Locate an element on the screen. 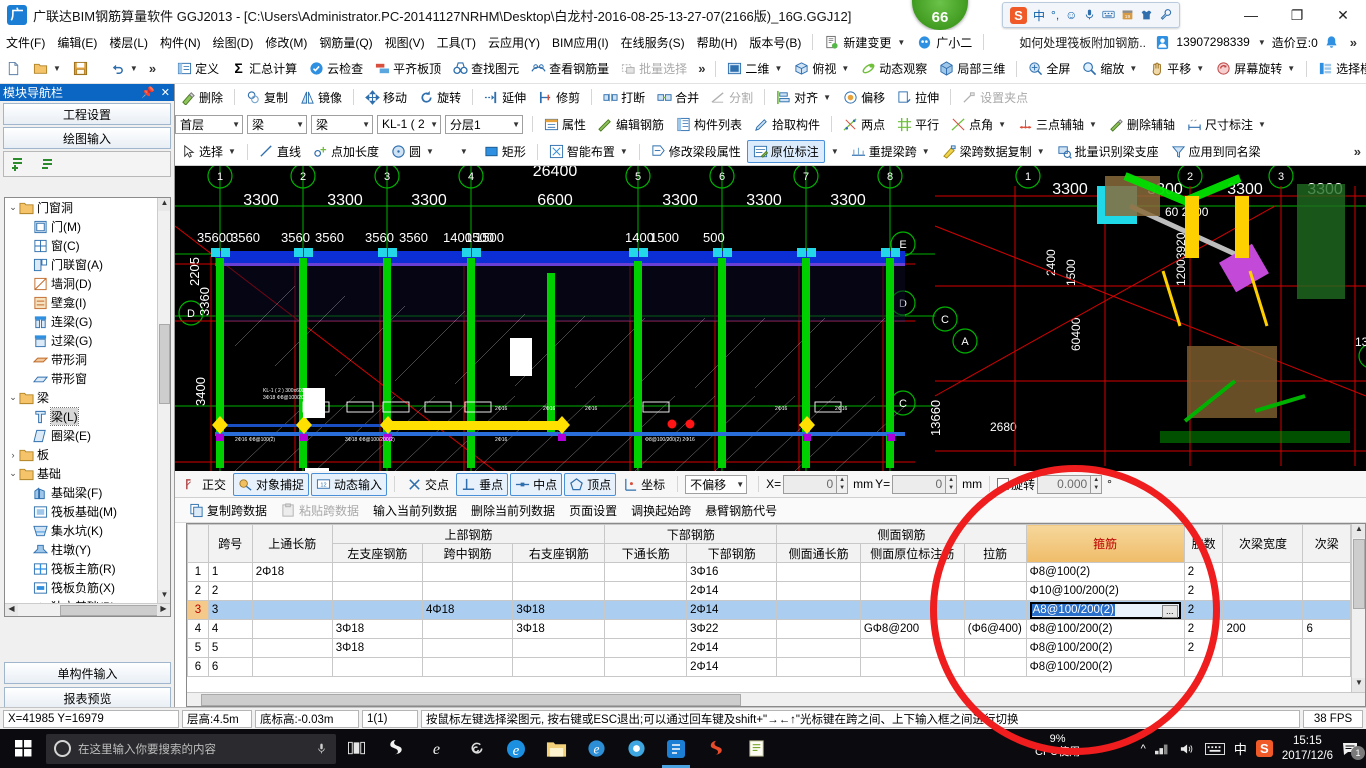 Image resolution: width=1366 pixels, height=768 pixels. dyninput-toggle: 12 动态输入 is located at coordinates (349, 484).